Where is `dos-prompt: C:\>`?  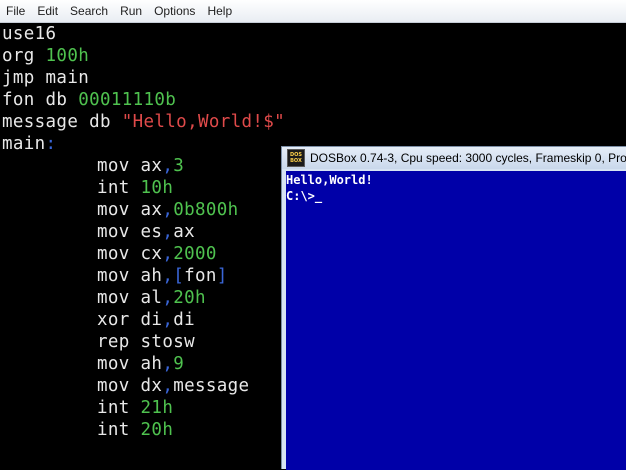
dos-prompt: C:\> is located at coordinates (300, 196).